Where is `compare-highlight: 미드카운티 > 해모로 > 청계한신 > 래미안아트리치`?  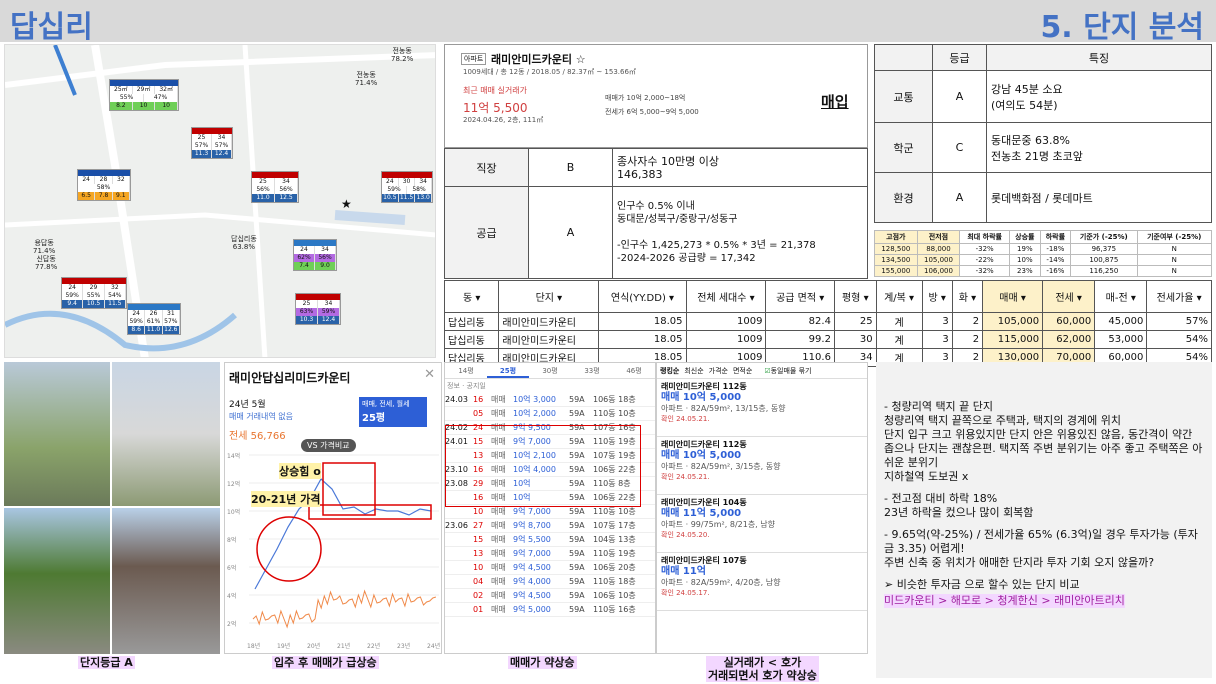 compare-highlight: 미드카운티 > 해모로 > 청계한신 > 래미안아트리치 is located at coordinates (1004, 601).